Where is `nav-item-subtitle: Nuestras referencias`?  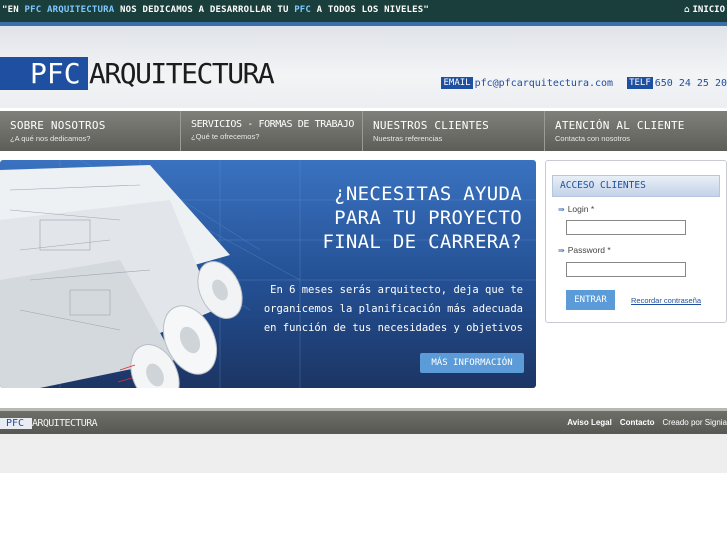 nav-item-subtitle: Nuestras referencias is located at coordinates (408, 138).